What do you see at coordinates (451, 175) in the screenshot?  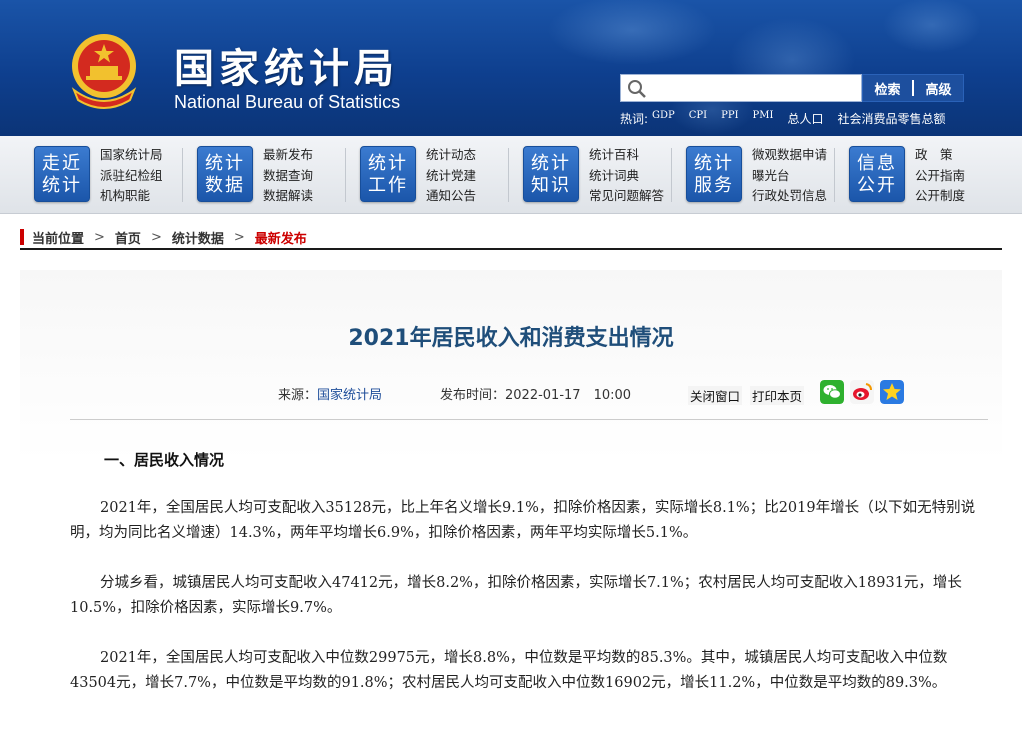 I see `nav-link-party: 统计党建` at bounding box center [451, 175].